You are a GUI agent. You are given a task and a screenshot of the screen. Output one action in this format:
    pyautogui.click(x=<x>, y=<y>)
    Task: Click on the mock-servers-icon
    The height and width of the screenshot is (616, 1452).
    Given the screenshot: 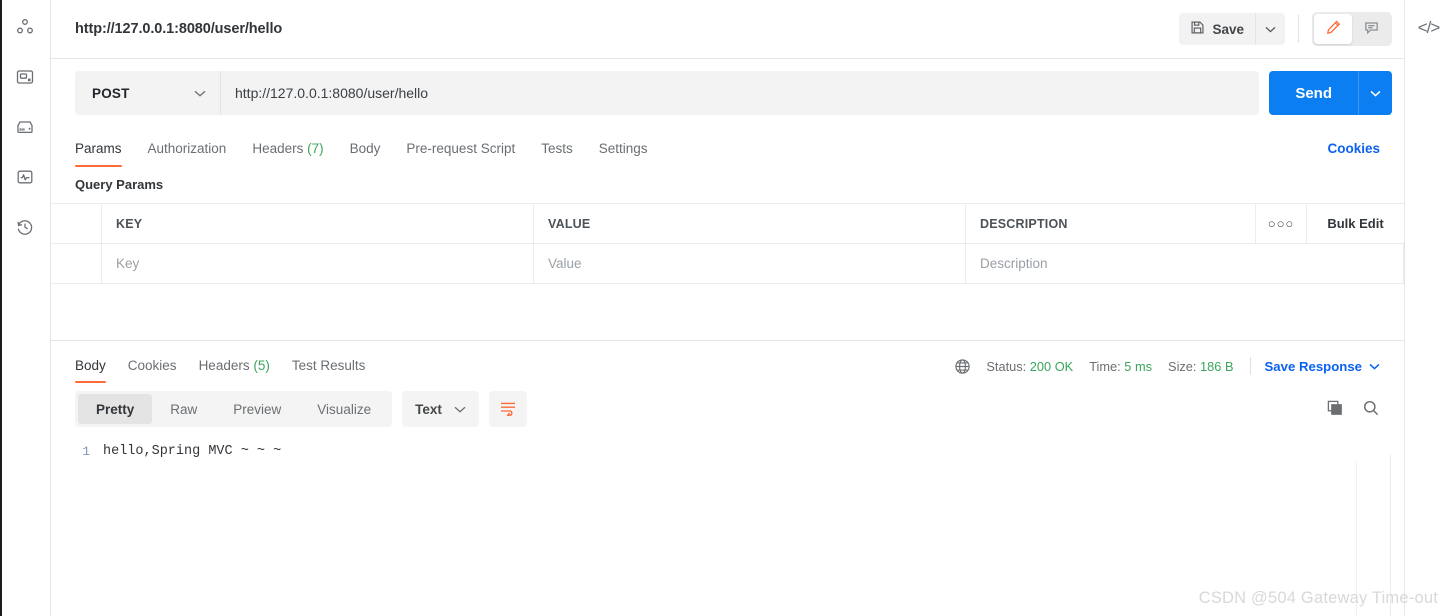 What is the action you would take?
    pyautogui.click(x=25, y=127)
    